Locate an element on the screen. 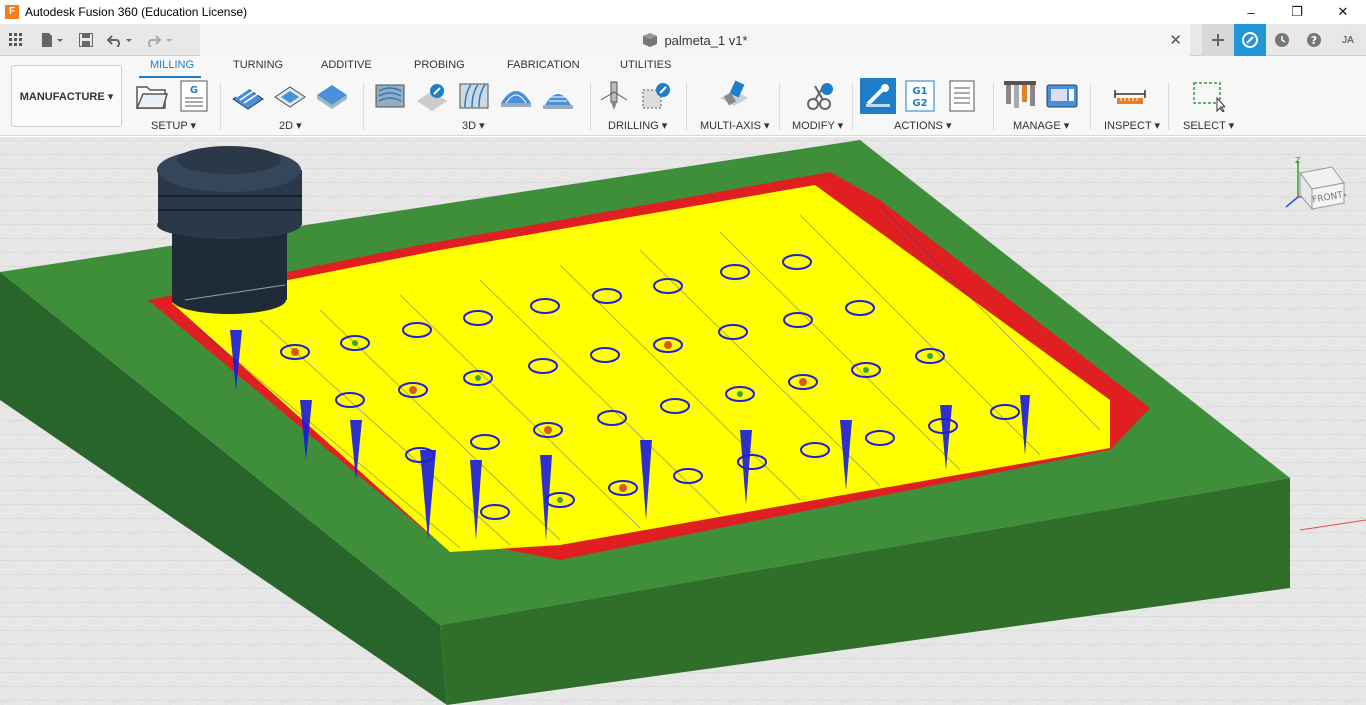  nc-program-icon: G is located at coordinates (194, 96).